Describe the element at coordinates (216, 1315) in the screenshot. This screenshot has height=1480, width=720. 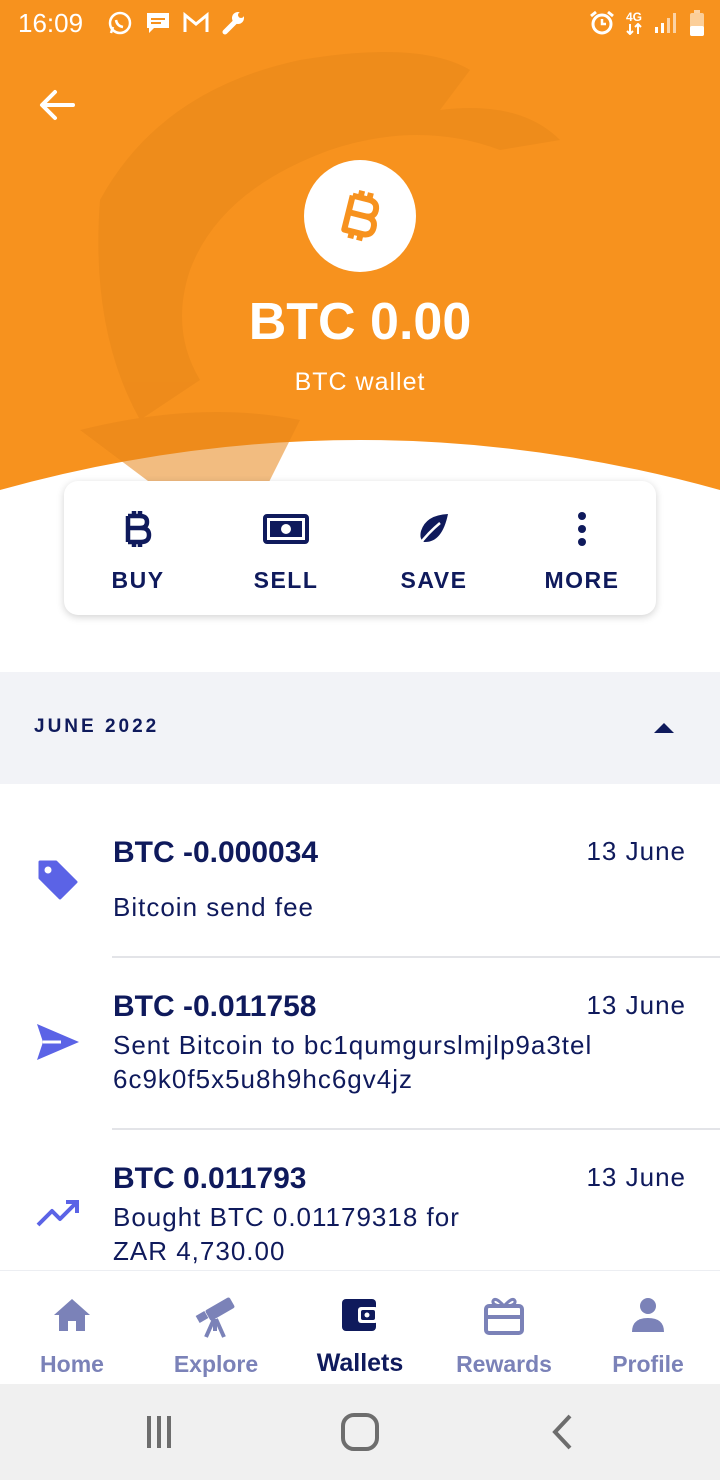
I see `telescope-icon` at that location.